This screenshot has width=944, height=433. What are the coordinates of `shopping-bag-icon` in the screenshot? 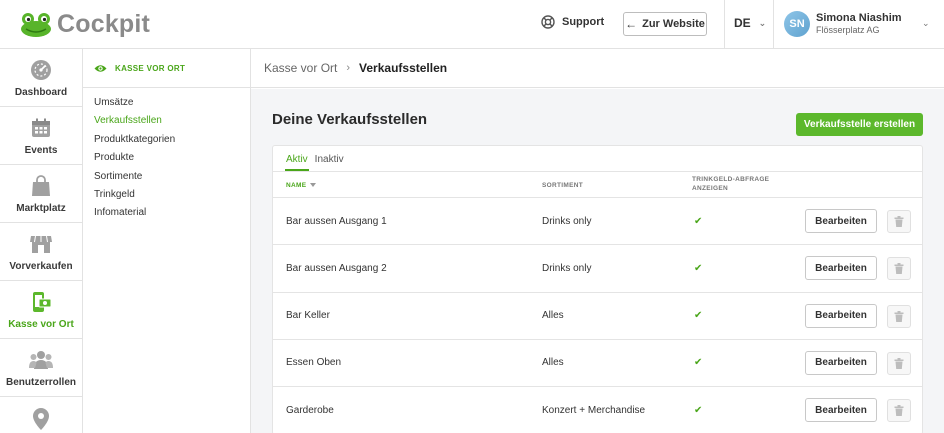 It's located at (41, 186).